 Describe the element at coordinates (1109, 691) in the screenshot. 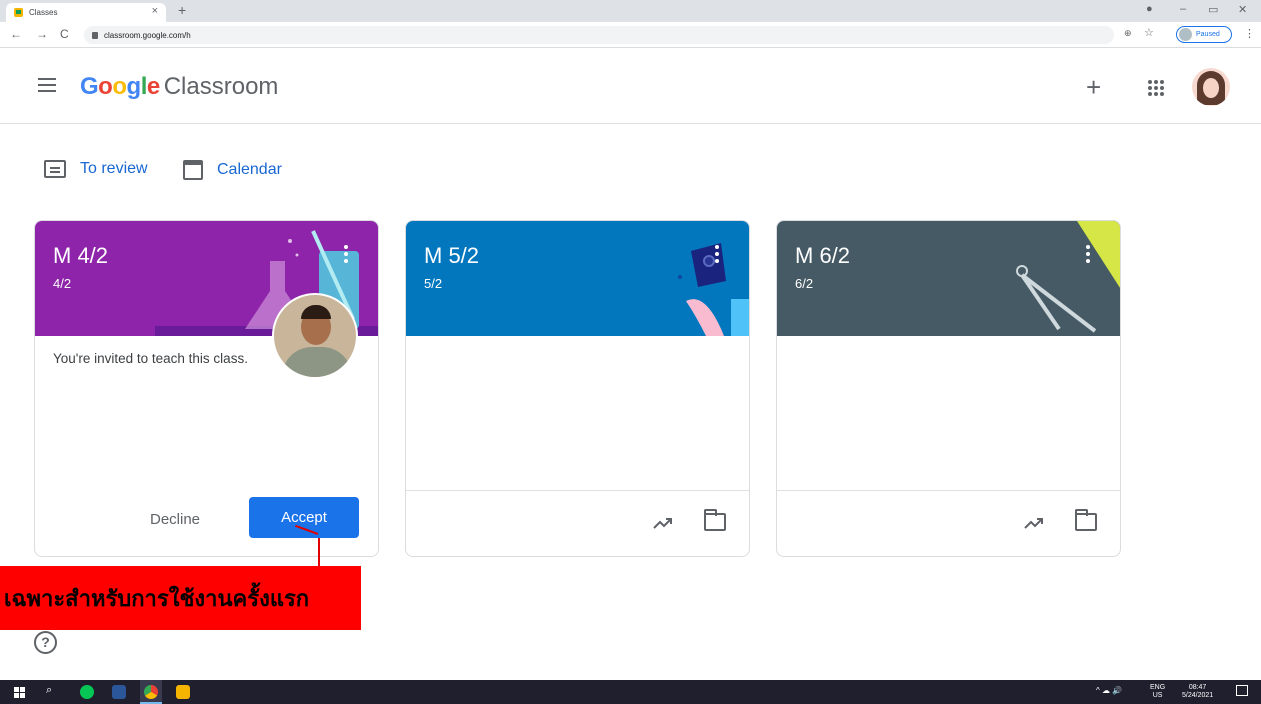

I see `system-tray-icons: ^ ☁ 🔊` at that location.